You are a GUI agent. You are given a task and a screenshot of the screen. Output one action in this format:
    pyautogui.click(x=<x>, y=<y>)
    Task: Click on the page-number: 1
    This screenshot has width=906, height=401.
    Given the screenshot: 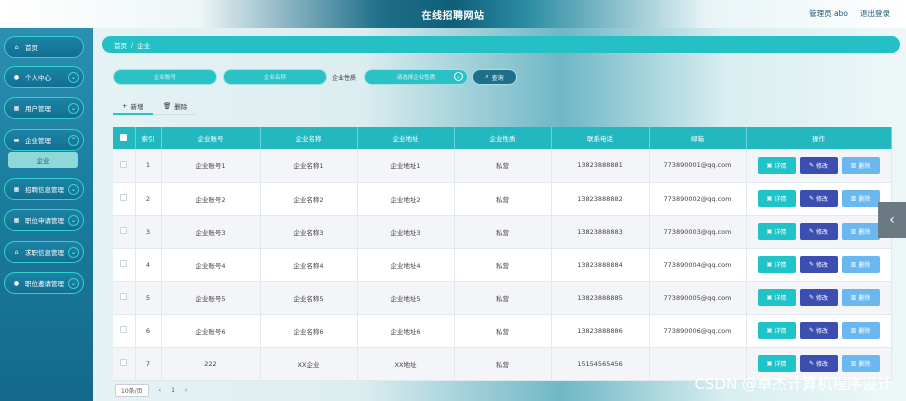 What is the action you would take?
    pyautogui.click(x=173, y=390)
    